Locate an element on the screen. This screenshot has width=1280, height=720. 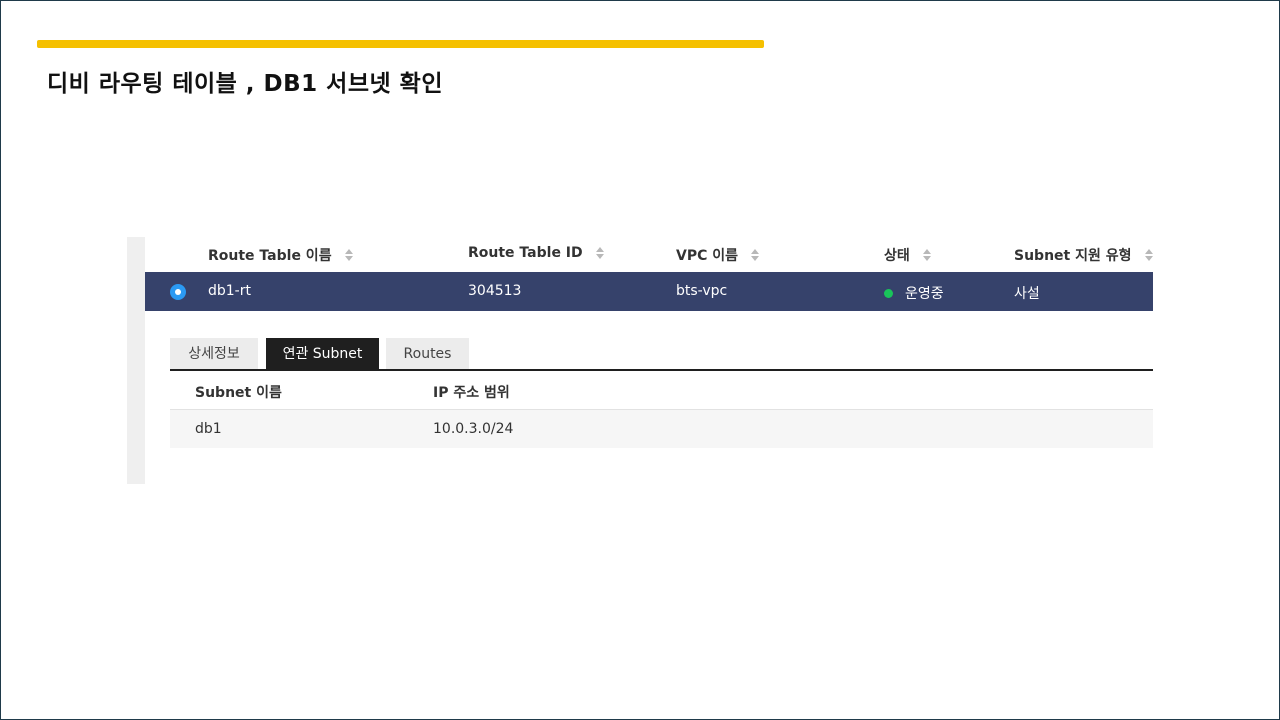
status-dot-icon is located at coordinates (888, 293).